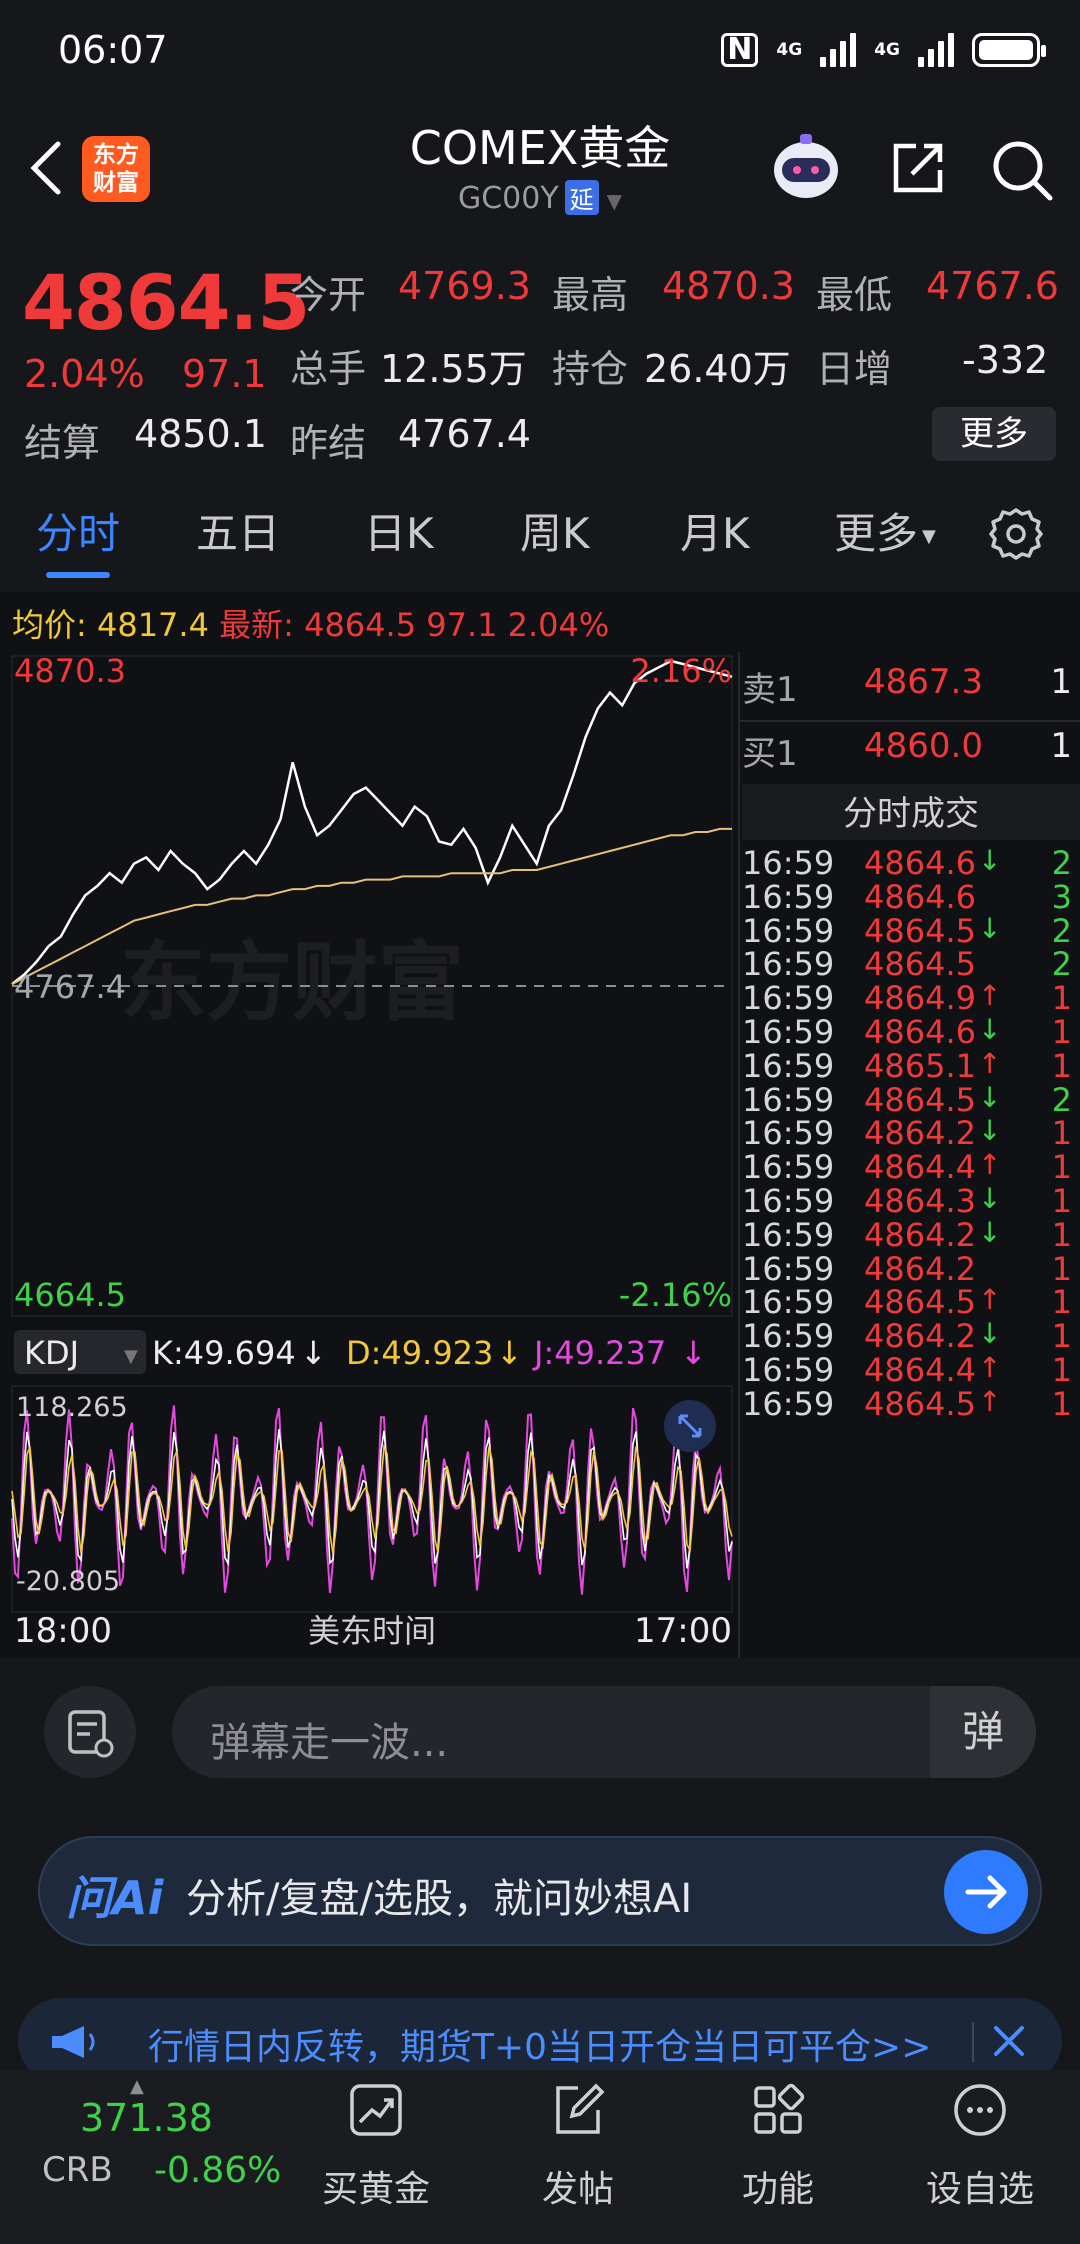 This screenshot has width=1080, height=2244. What do you see at coordinates (78, 530) in the screenshot?
I see `tab-intraday: 分时` at bounding box center [78, 530].